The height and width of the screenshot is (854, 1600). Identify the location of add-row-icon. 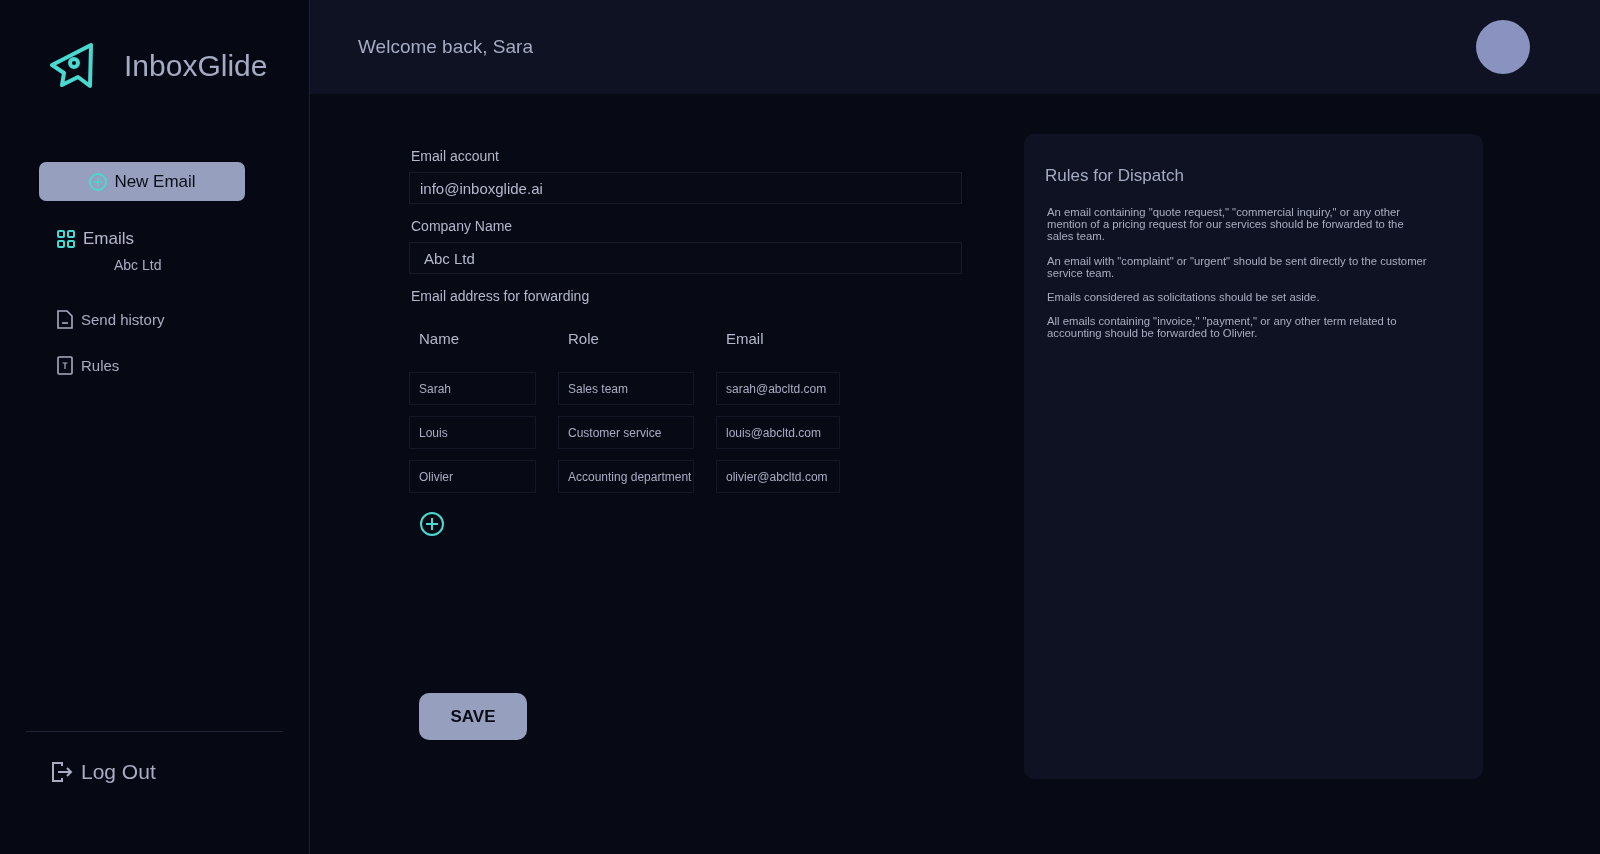
(432, 524).